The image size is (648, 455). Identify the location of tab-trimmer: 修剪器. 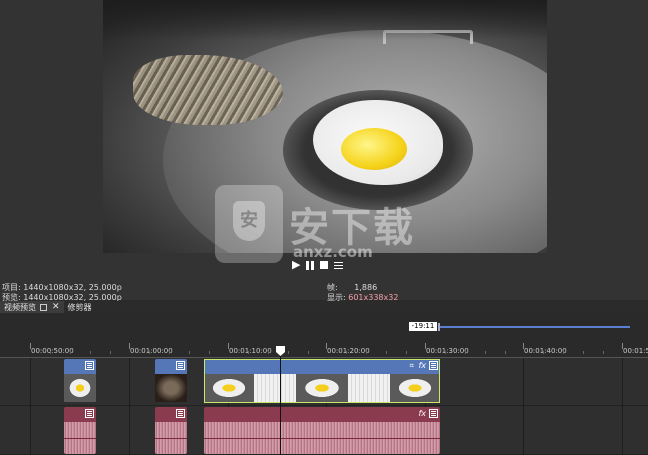
(80, 307).